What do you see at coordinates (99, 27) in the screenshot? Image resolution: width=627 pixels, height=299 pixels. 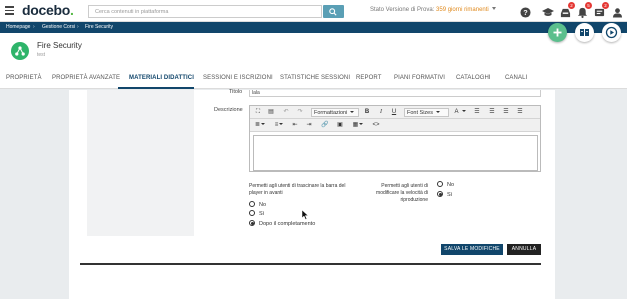 I see `breadcrumb-fire-security: Fire Security` at bounding box center [99, 27].